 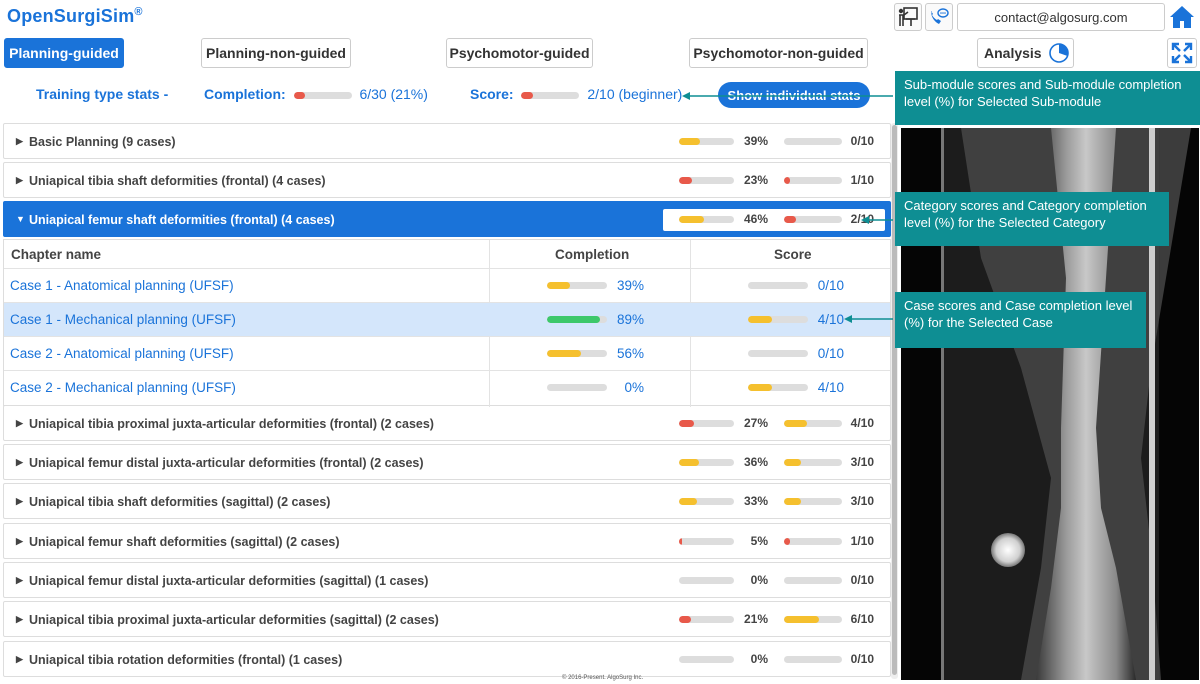 I want to click on tab-analysis: Analysis, so click(x=1025, y=53).